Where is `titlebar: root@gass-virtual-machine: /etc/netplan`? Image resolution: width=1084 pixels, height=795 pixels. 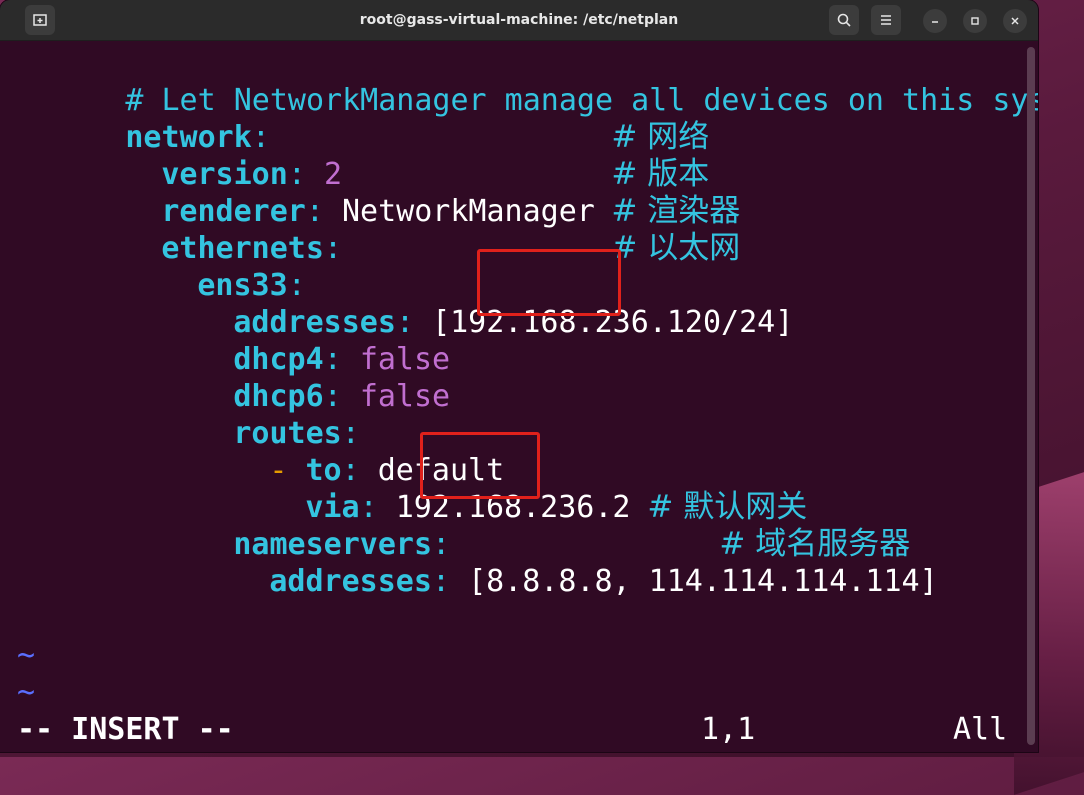
titlebar: root@gass-virtual-machine: /etc/netplan is located at coordinates (519, 20).